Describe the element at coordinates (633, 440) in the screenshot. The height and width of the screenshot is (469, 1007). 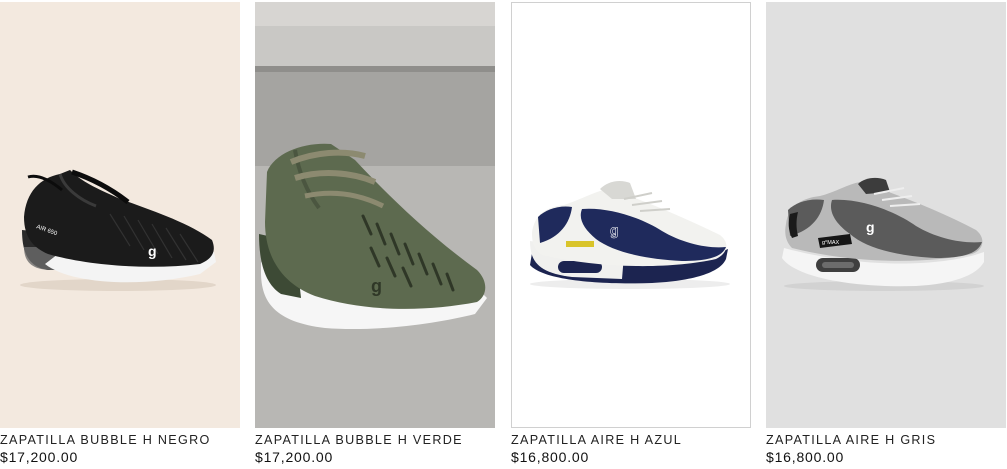
I see `product-name: ZAPATILLA AIRE H AZUL` at that location.